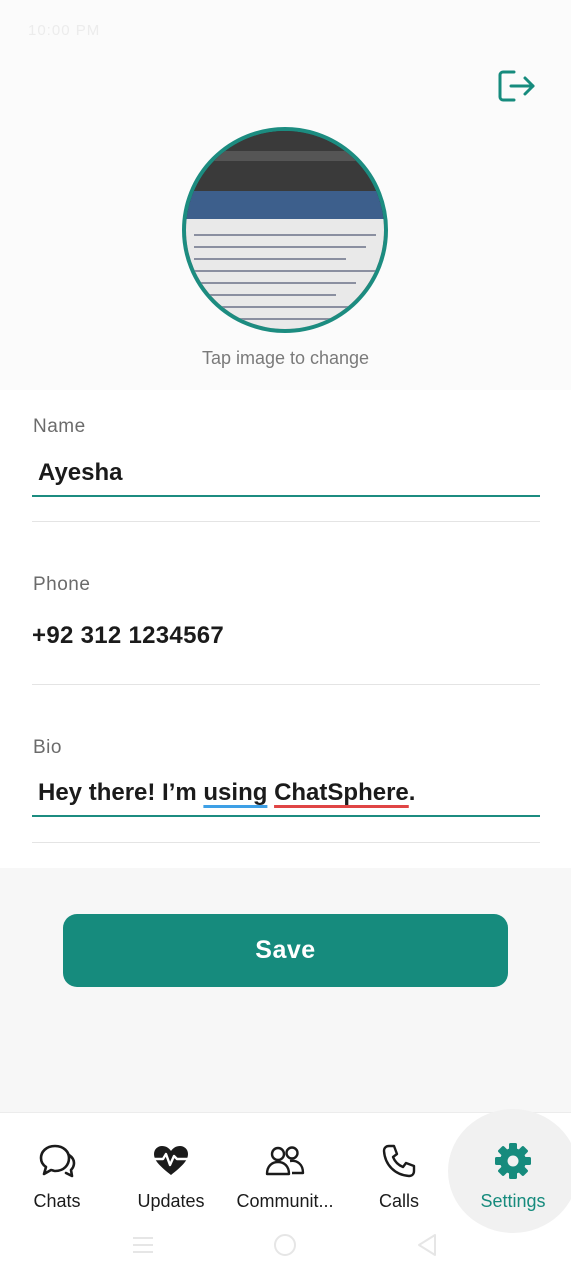 Image resolution: width=571 pixels, height=1280 pixels. I want to click on menu-lines-icon, so click(143, 1245).